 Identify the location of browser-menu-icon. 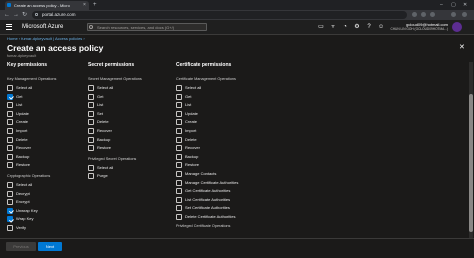
(464, 14).